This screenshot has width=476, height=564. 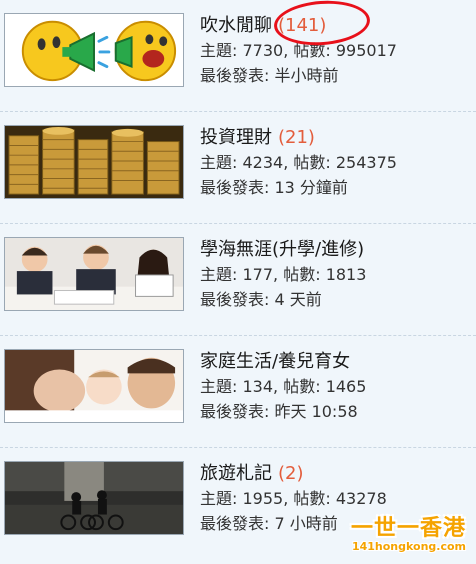 What do you see at coordinates (306, 75) in the screenshot?
I see `last-post-time: 半小時前` at bounding box center [306, 75].